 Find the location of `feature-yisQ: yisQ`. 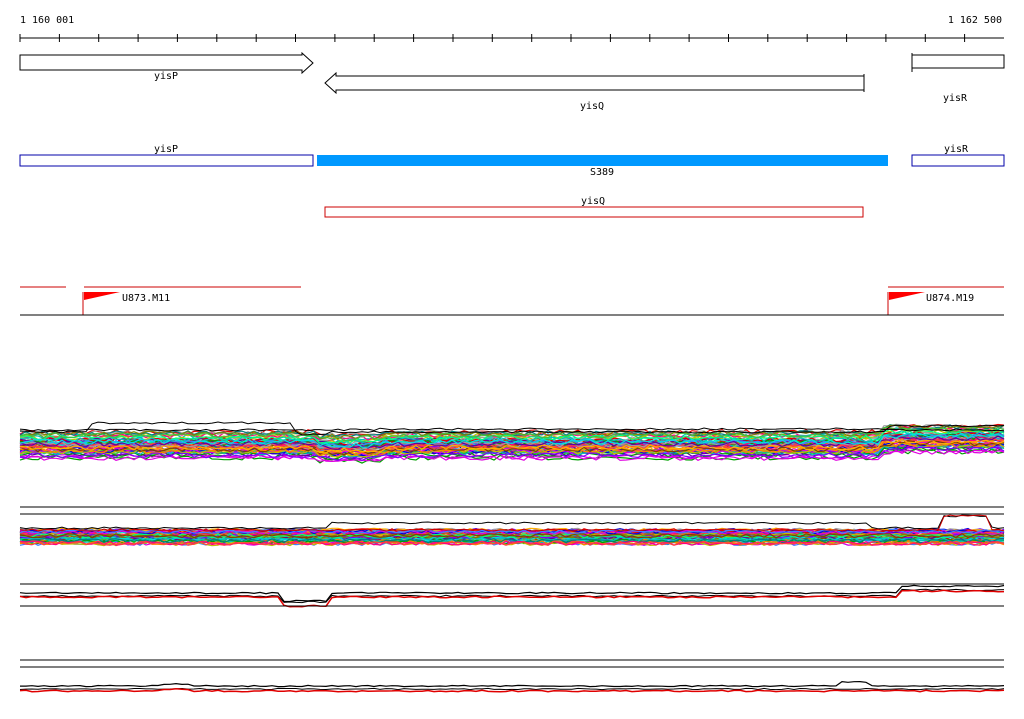

feature-yisQ: yisQ is located at coordinates (594, 207).